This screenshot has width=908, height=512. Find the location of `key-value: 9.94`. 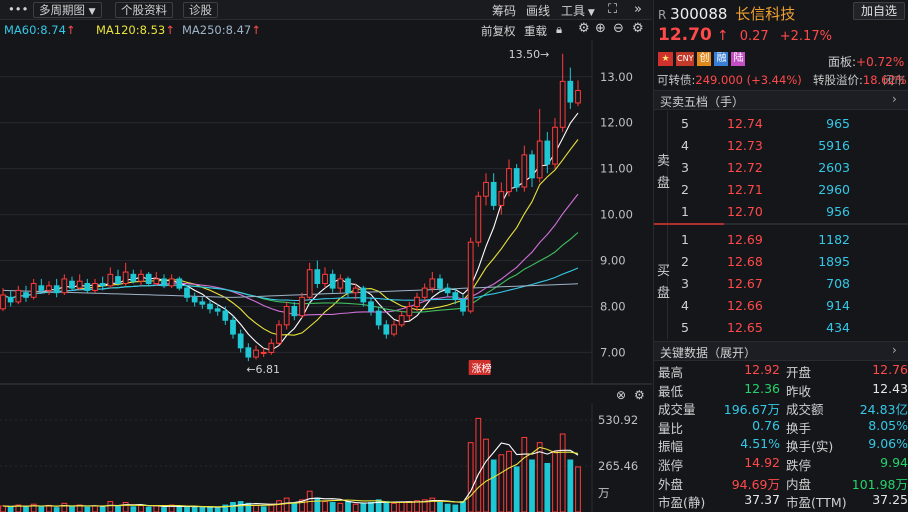

key-value: 9.94 is located at coordinates (894, 462).